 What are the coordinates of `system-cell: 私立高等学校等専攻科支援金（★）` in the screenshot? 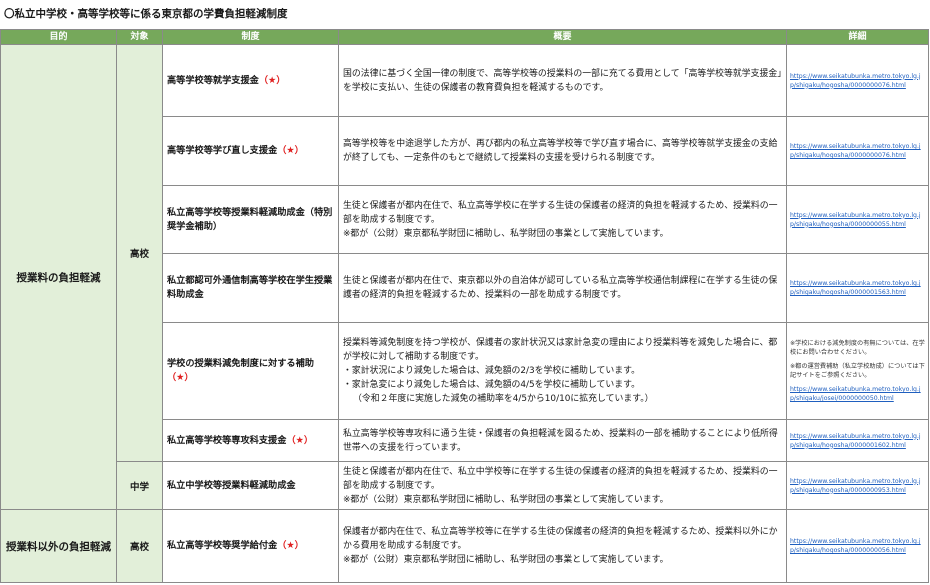 It's located at (250, 440).